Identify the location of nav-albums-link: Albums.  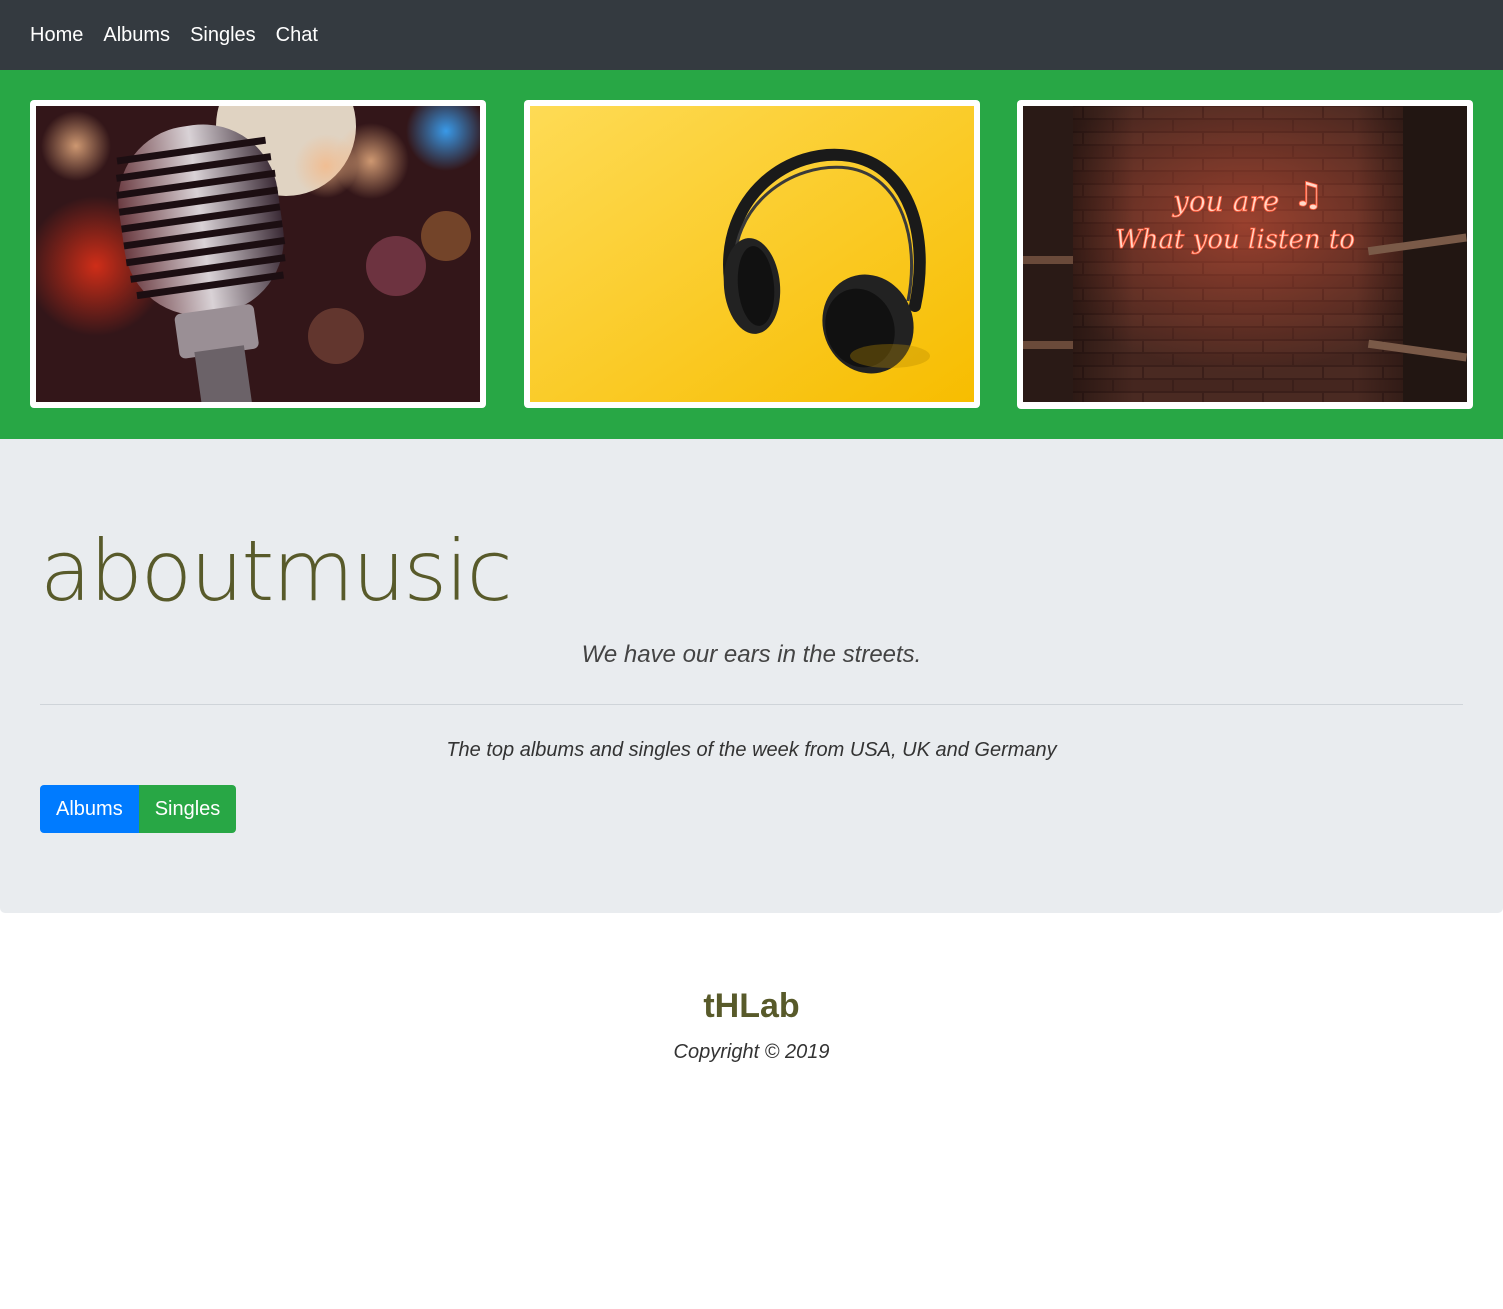
(136, 35).